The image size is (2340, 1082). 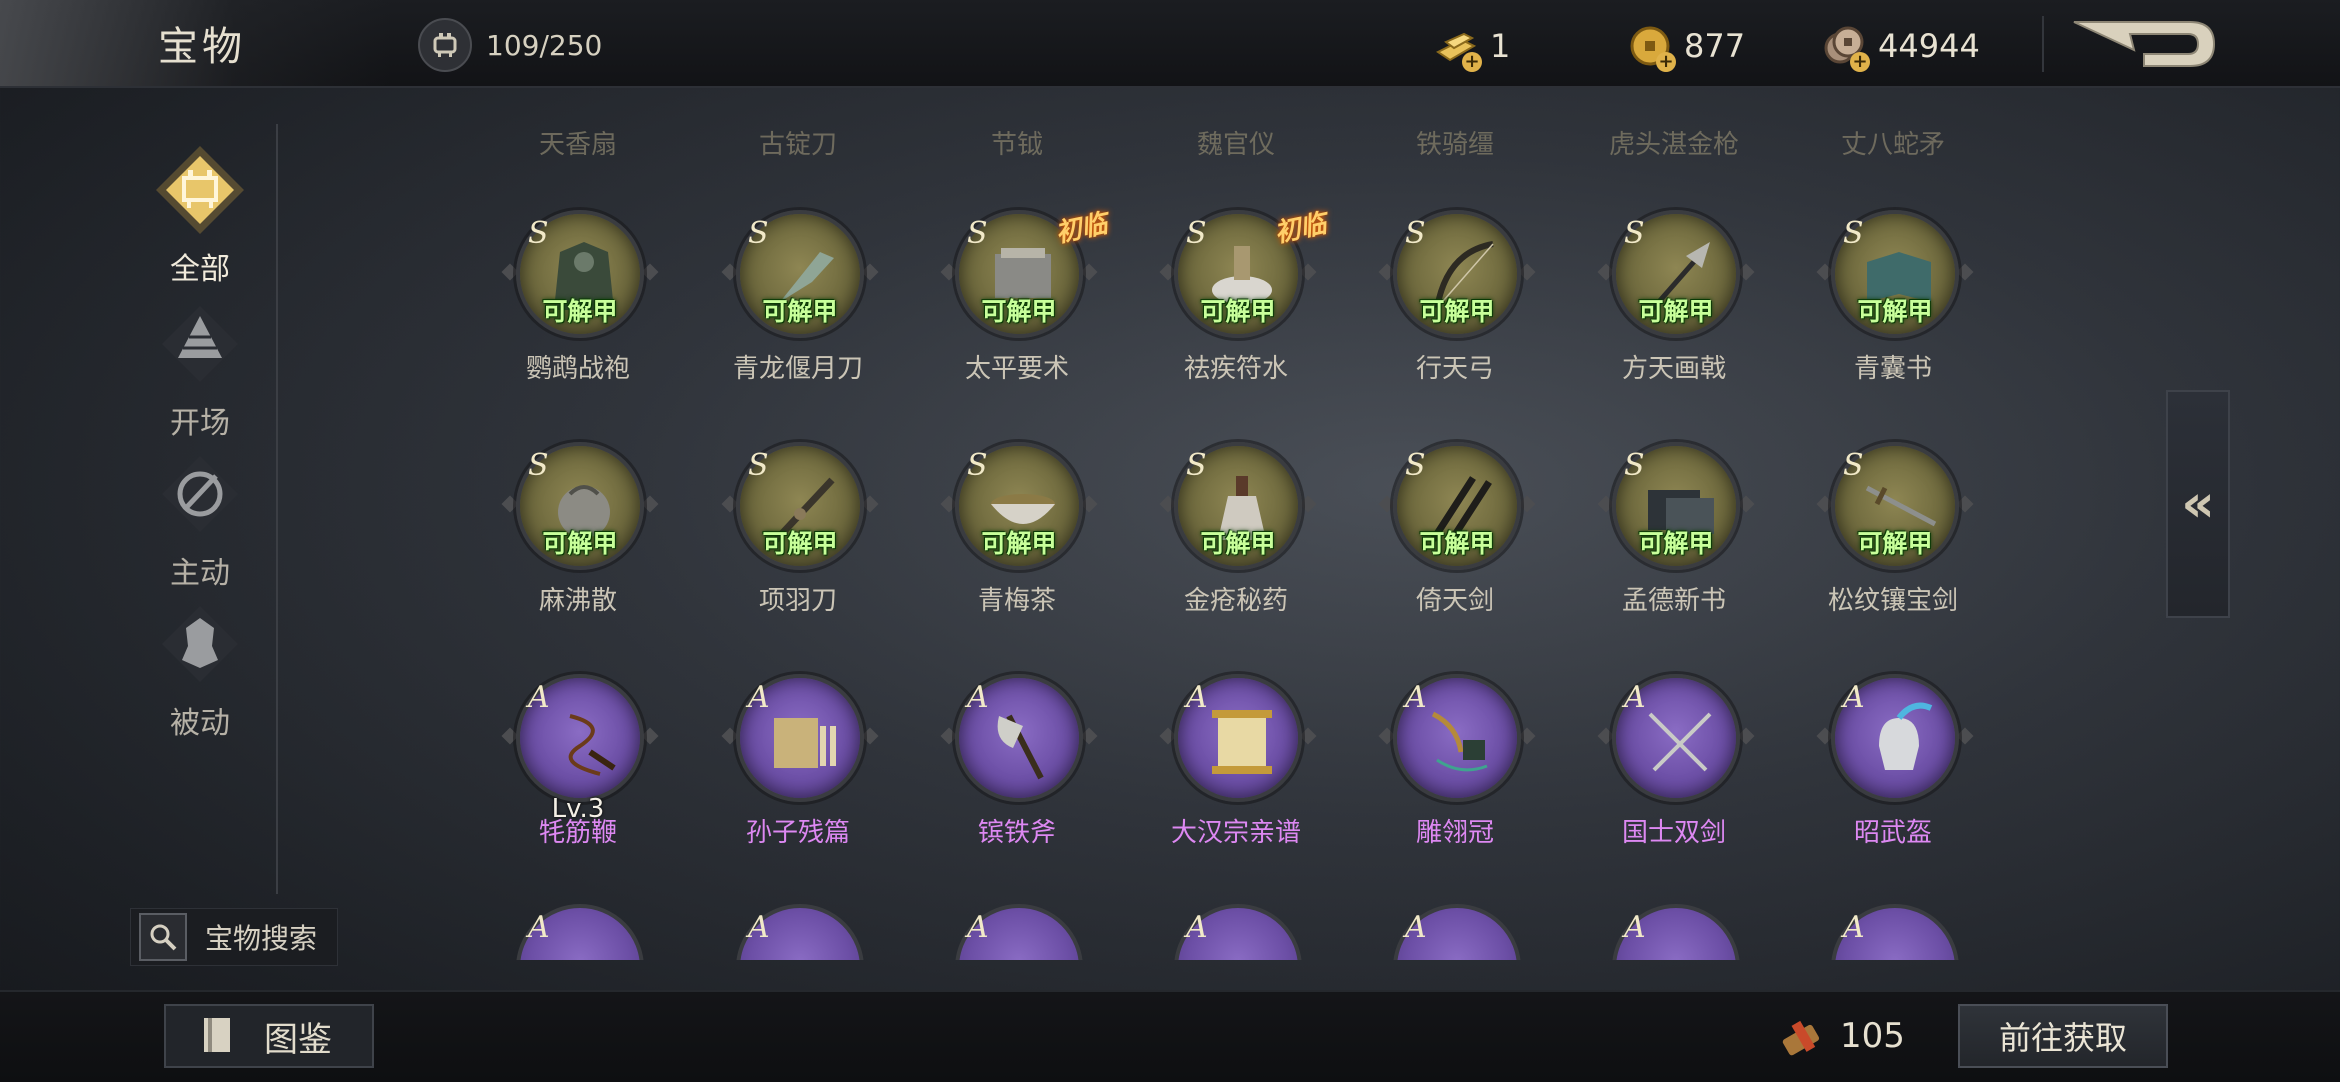 I want to click on category-opening: 开场, so click(x=200, y=369).